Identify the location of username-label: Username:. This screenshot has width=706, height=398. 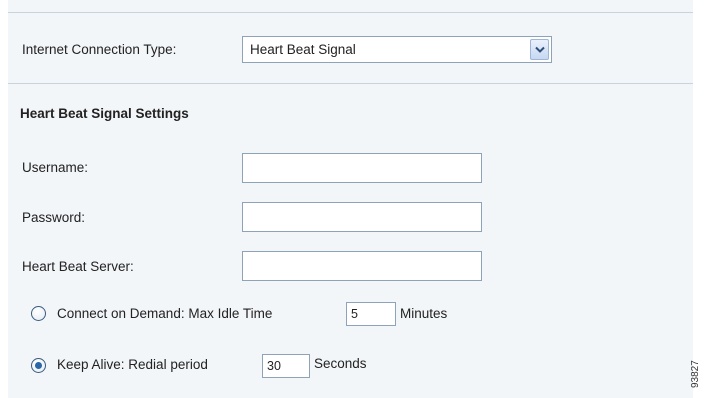
(55, 167).